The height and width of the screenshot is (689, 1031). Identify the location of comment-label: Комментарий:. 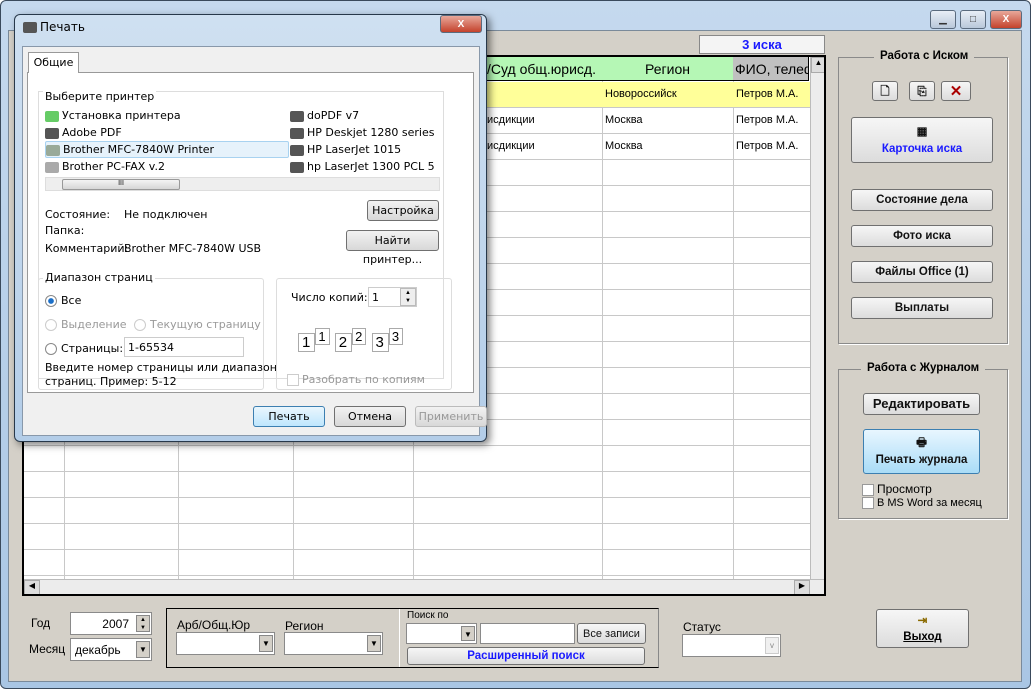
(87, 248).